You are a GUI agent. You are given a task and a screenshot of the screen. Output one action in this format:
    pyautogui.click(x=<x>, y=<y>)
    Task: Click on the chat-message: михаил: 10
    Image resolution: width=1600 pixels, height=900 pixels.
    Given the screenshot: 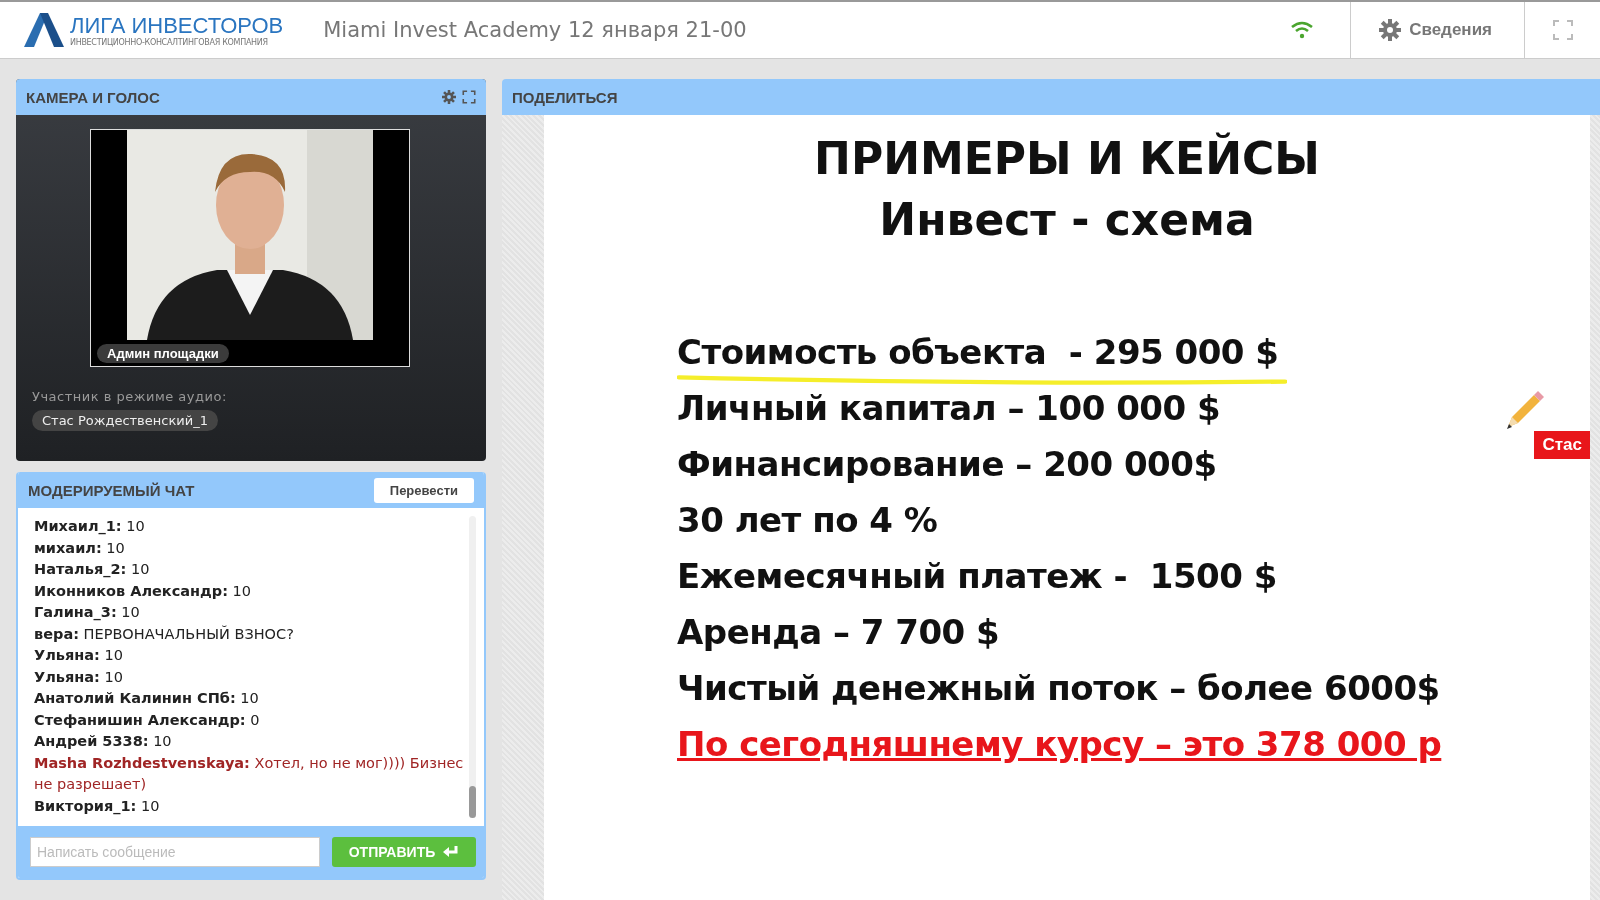 What is the action you would take?
    pyautogui.click(x=80, y=548)
    